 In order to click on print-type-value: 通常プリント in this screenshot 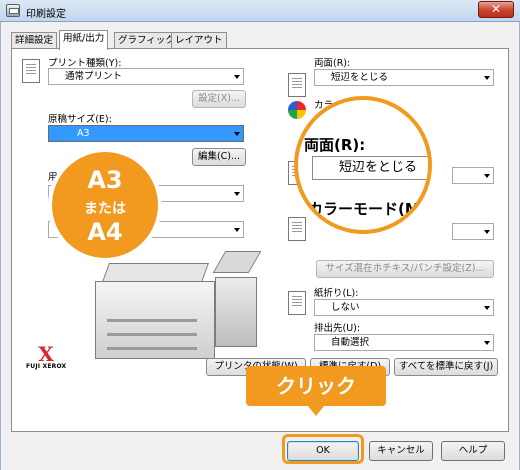, I will do `click(94, 76)`.